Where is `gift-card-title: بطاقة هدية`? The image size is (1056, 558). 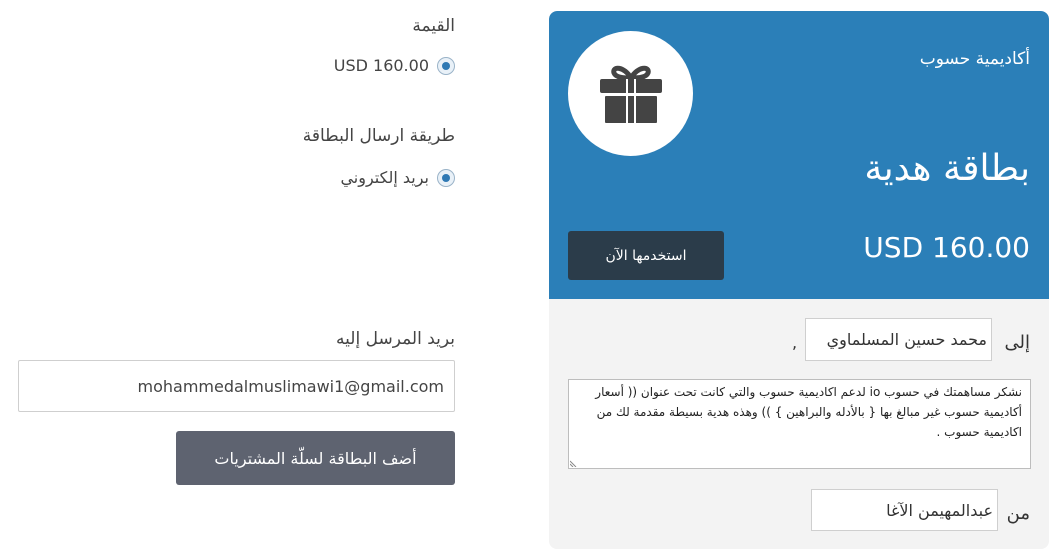 gift-card-title: بطاقة هدية is located at coordinates (947, 168).